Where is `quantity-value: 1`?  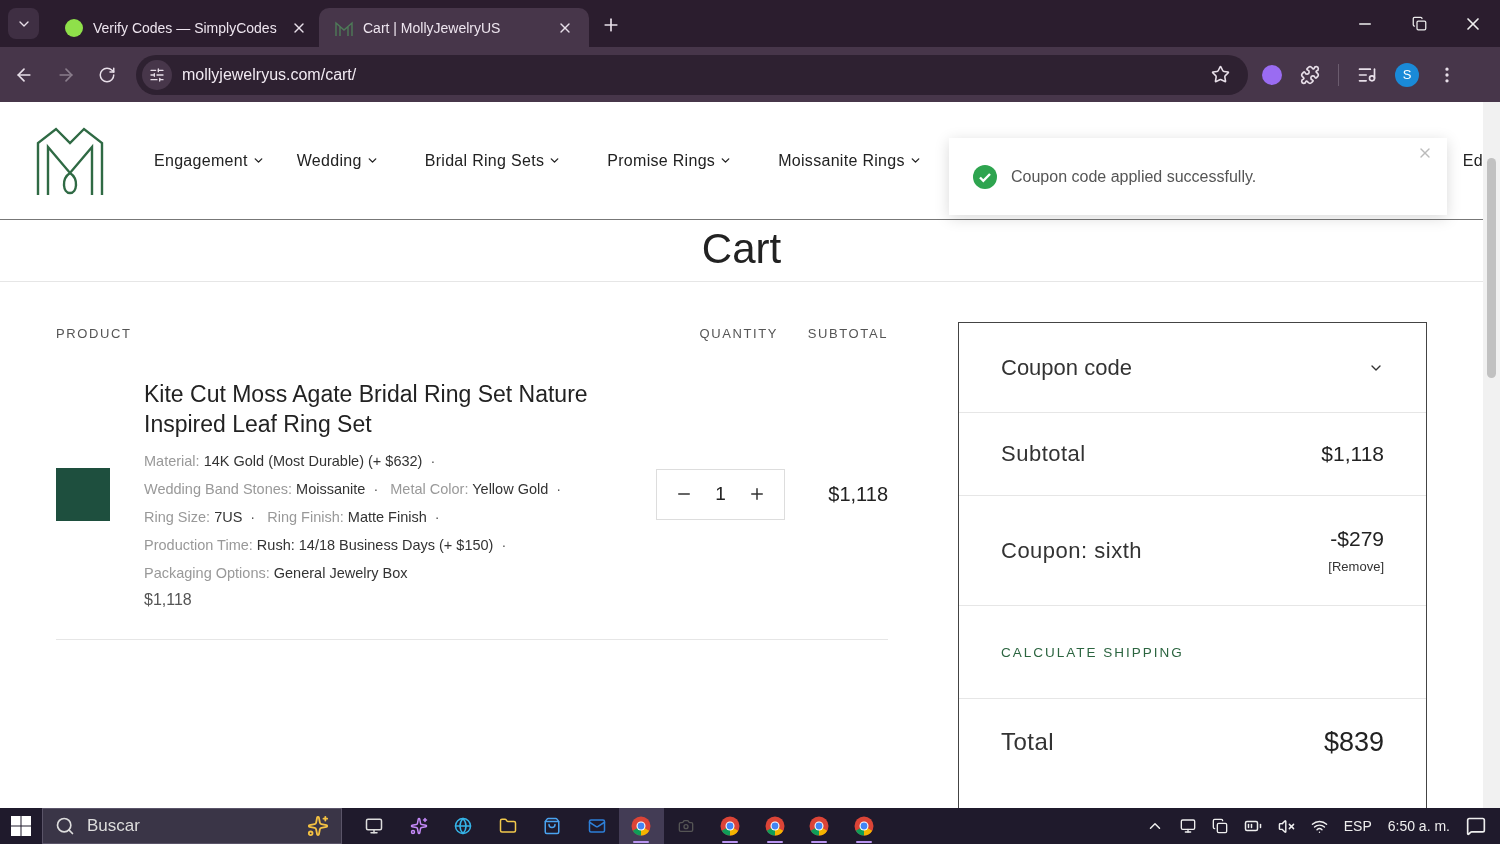
quantity-value: 1 is located at coordinates (720, 494).